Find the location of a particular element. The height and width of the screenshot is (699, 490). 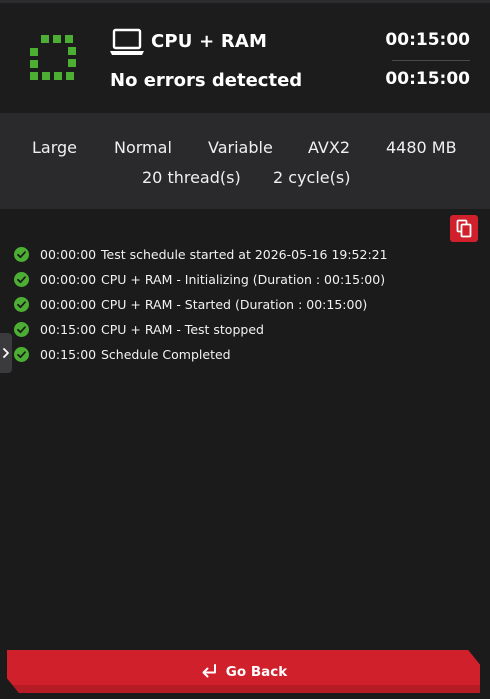

setting-size: Large is located at coordinates (55, 147).